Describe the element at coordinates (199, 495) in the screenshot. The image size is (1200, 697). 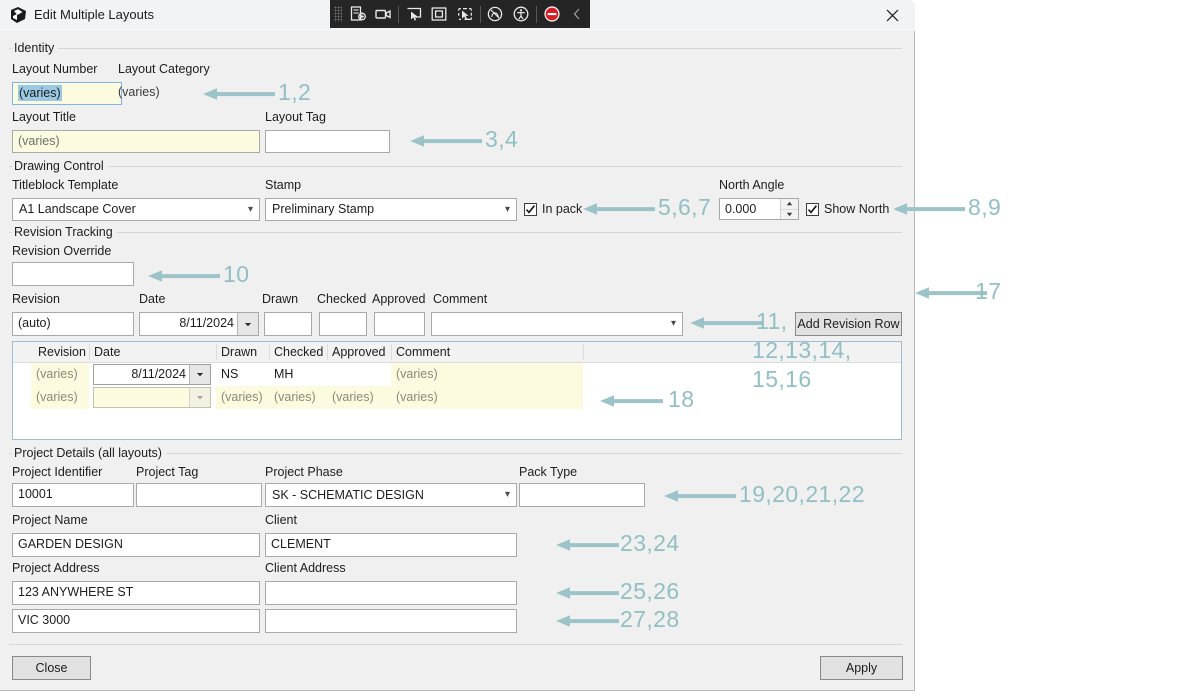
I see `project-tag-input` at that location.